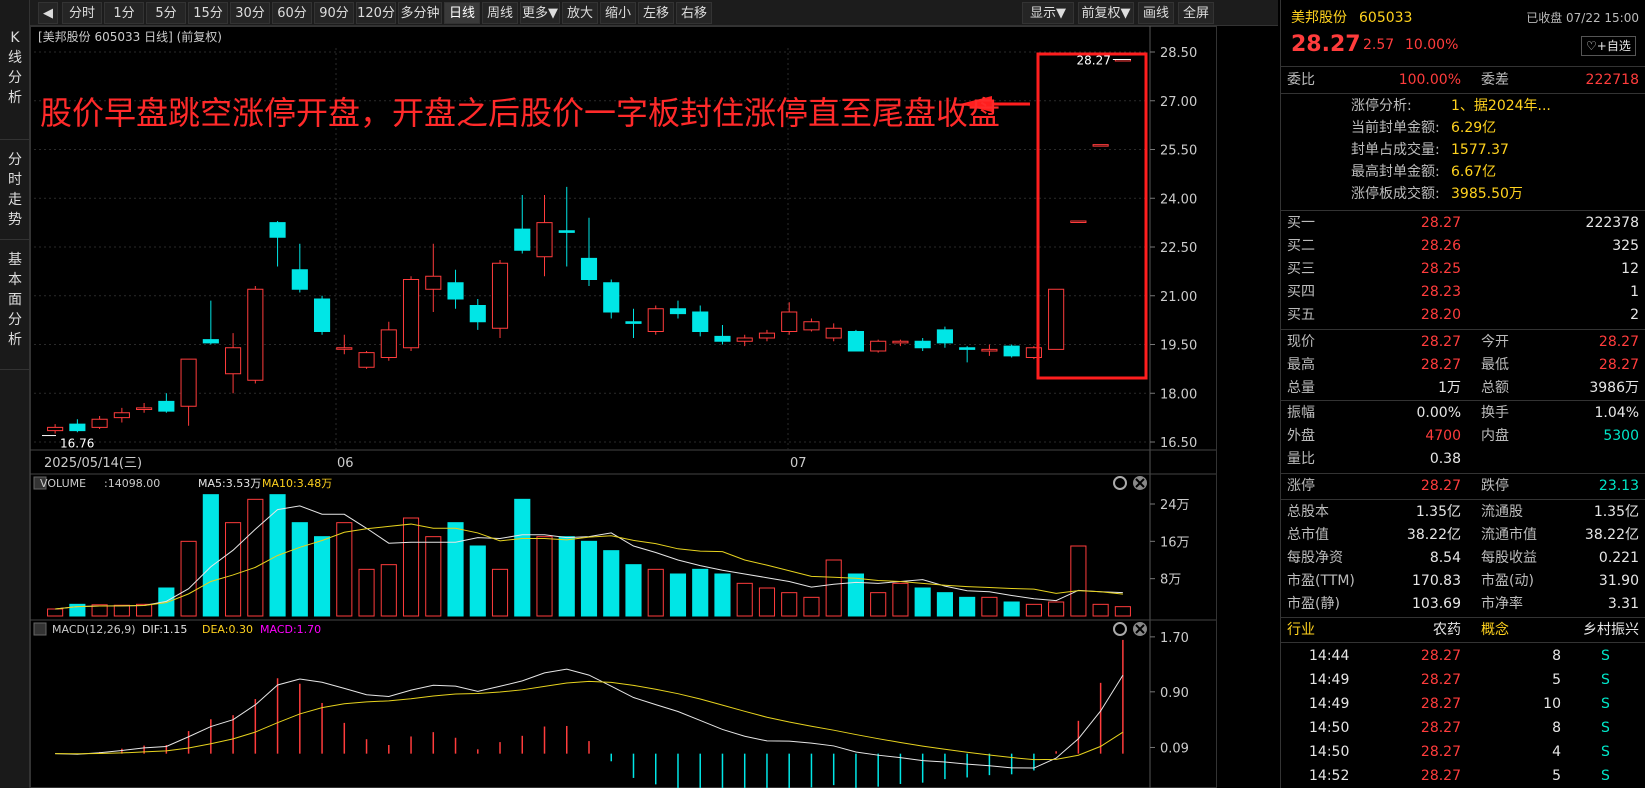  What do you see at coordinates (297, 483) in the screenshot?
I see `volume-ma10: MA10:3.48万` at bounding box center [297, 483].